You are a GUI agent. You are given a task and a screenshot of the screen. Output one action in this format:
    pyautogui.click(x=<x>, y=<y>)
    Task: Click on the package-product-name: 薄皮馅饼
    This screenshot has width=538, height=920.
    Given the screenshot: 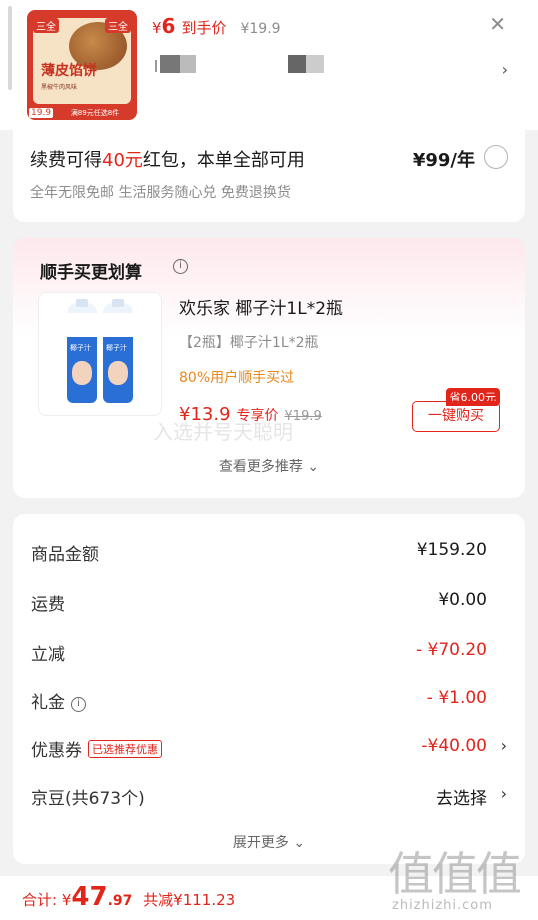 What is the action you would take?
    pyautogui.click(x=69, y=71)
    